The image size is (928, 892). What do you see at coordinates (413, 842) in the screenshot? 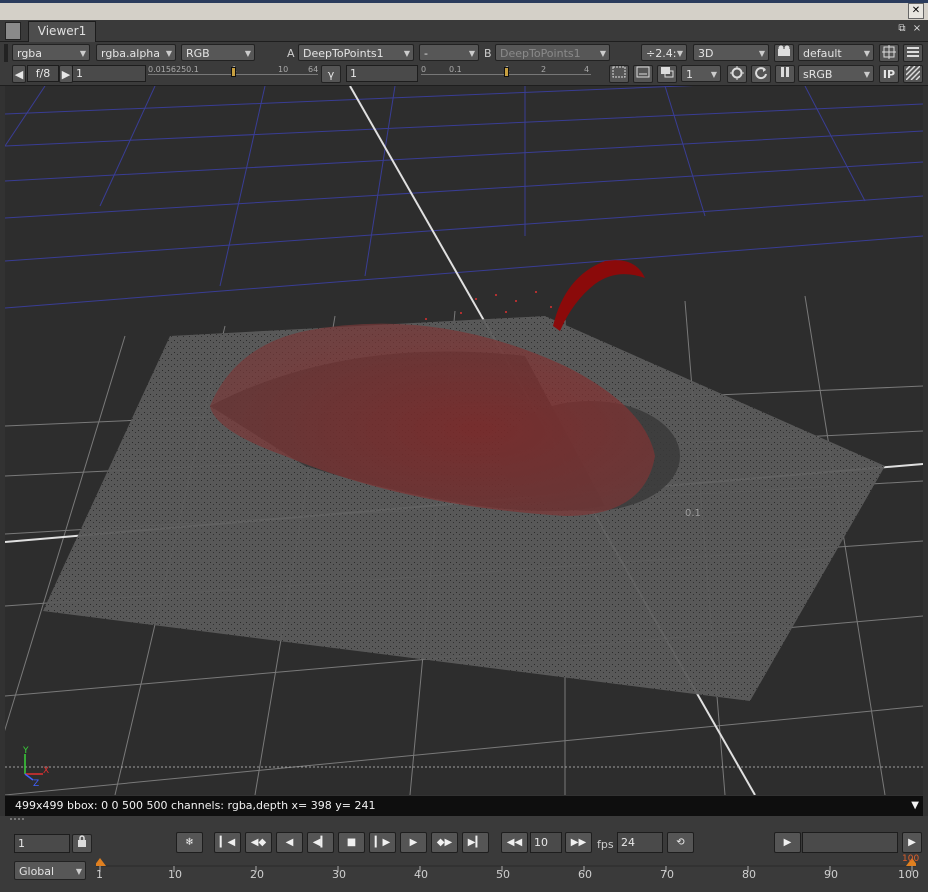
I see `step-forward-icon: ▶` at bounding box center [413, 842].